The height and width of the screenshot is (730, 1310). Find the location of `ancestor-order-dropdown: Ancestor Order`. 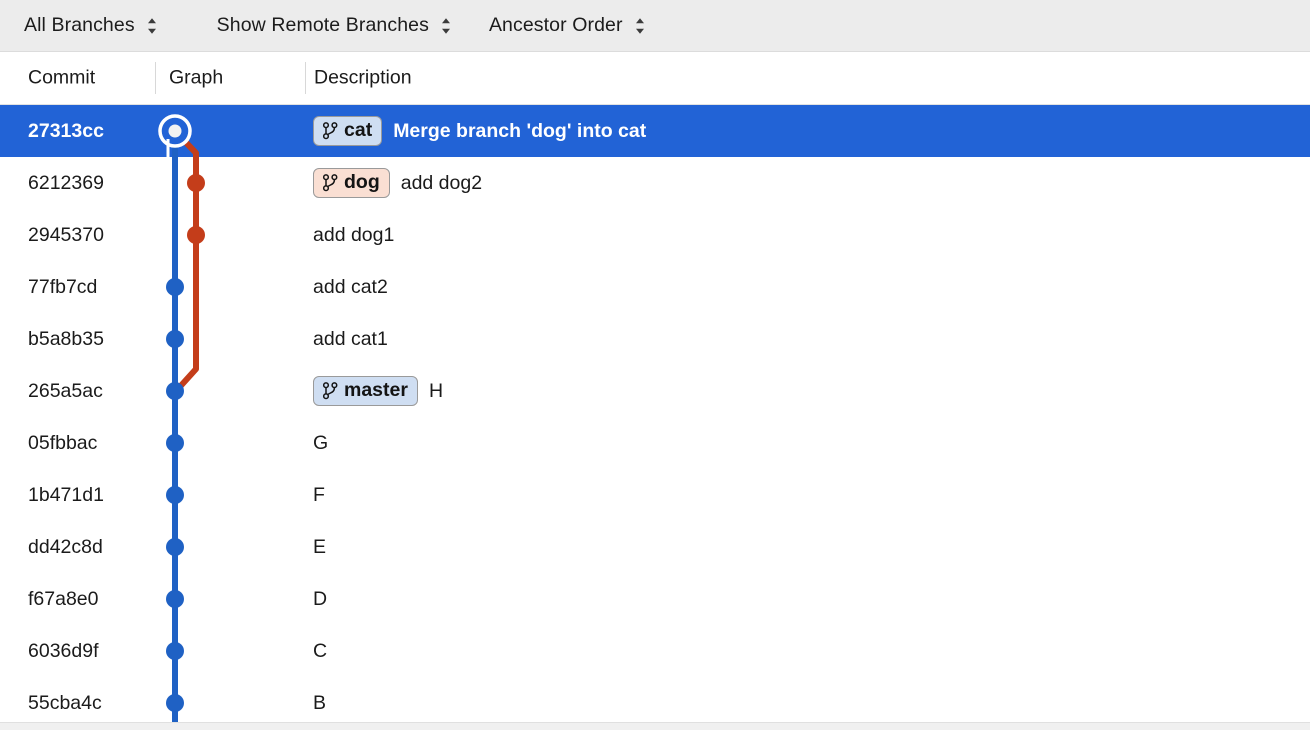

ancestor-order-dropdown: Ancestor Order is located at coordinates (568, 25).